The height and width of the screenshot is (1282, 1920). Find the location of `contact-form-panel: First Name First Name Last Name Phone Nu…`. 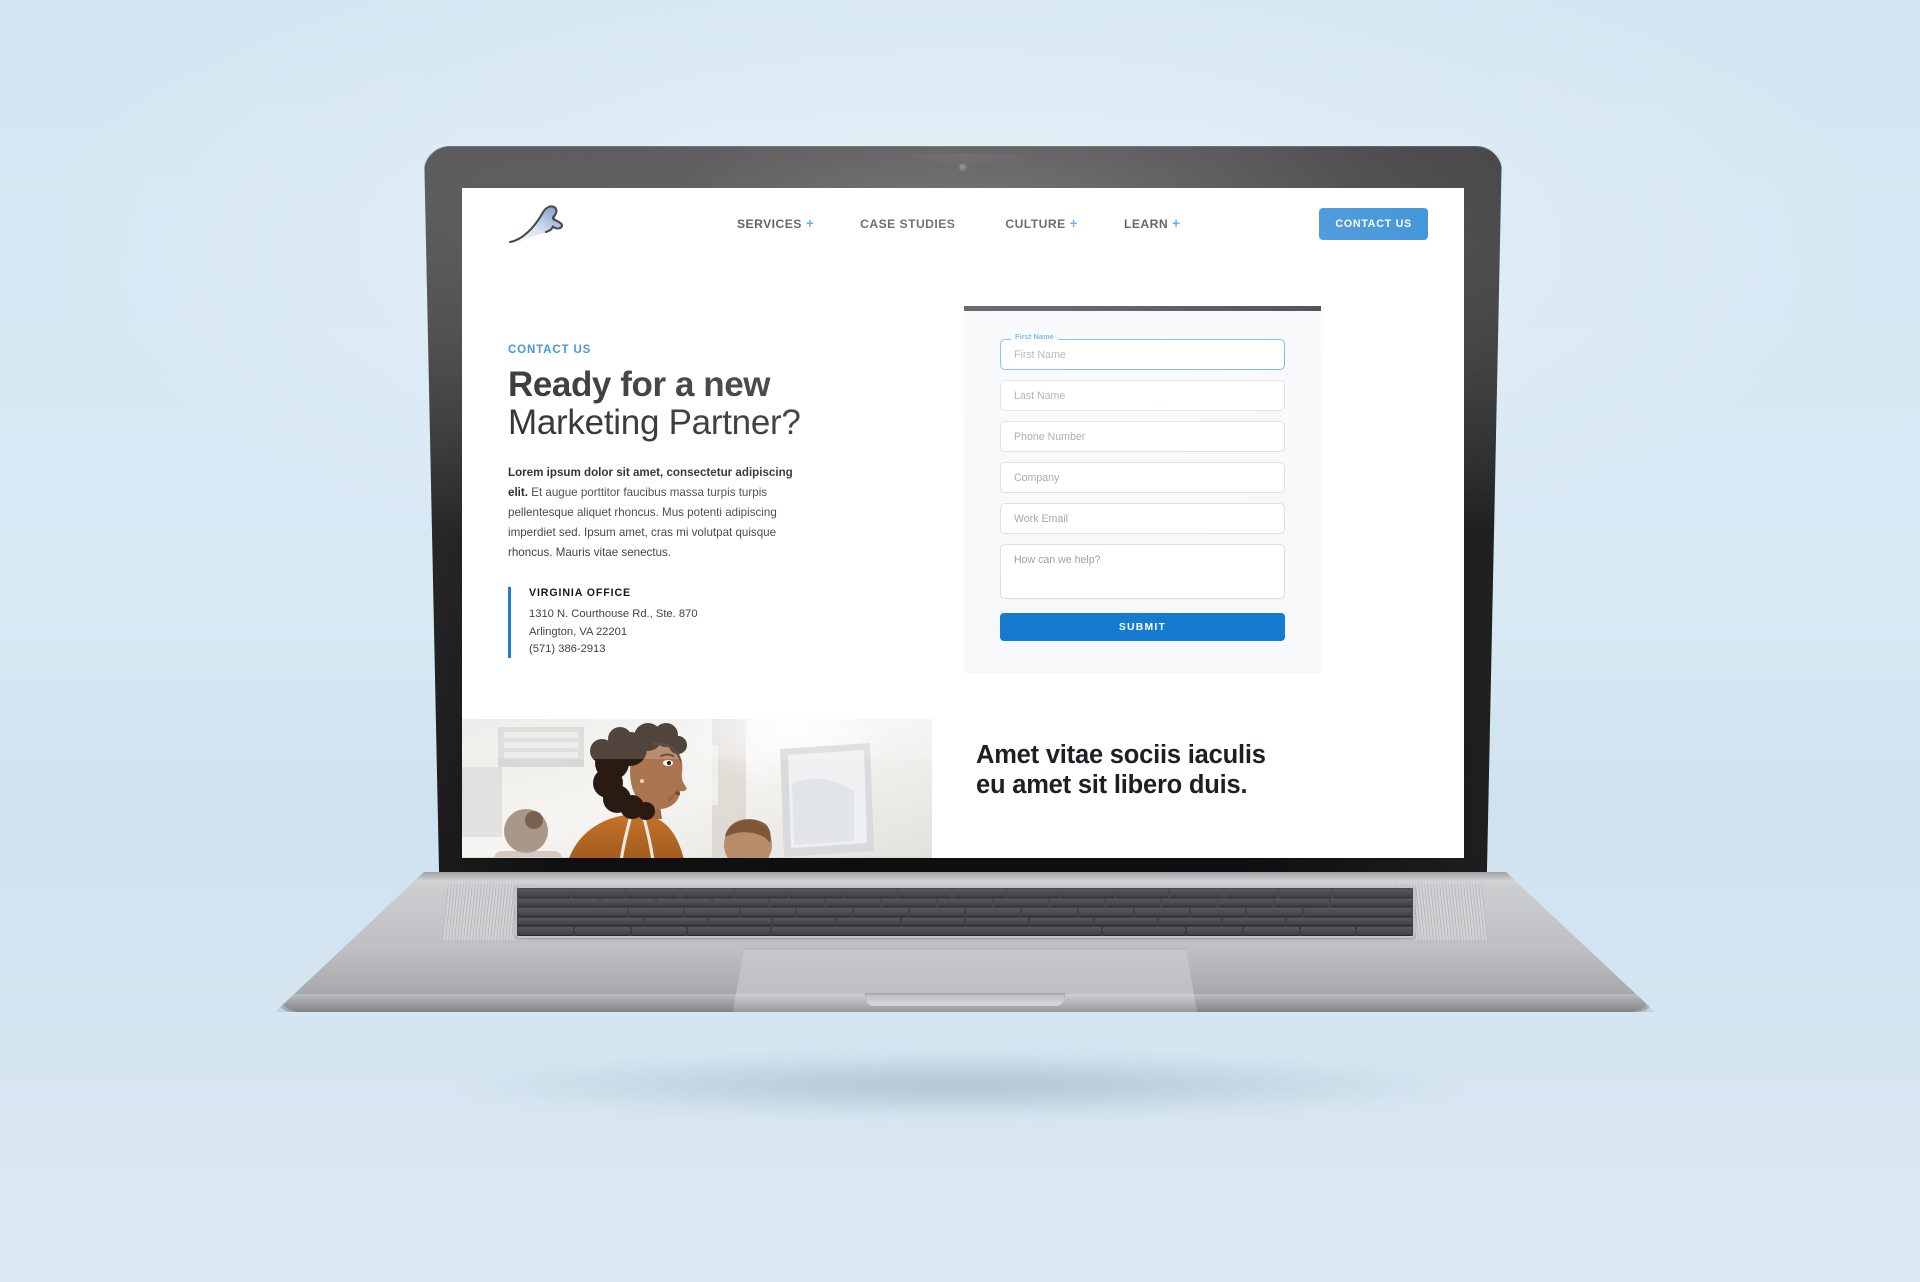

contact-form-panel: First Name First Name Last Name Phone Nu… is located at coordinates (1142, 489).